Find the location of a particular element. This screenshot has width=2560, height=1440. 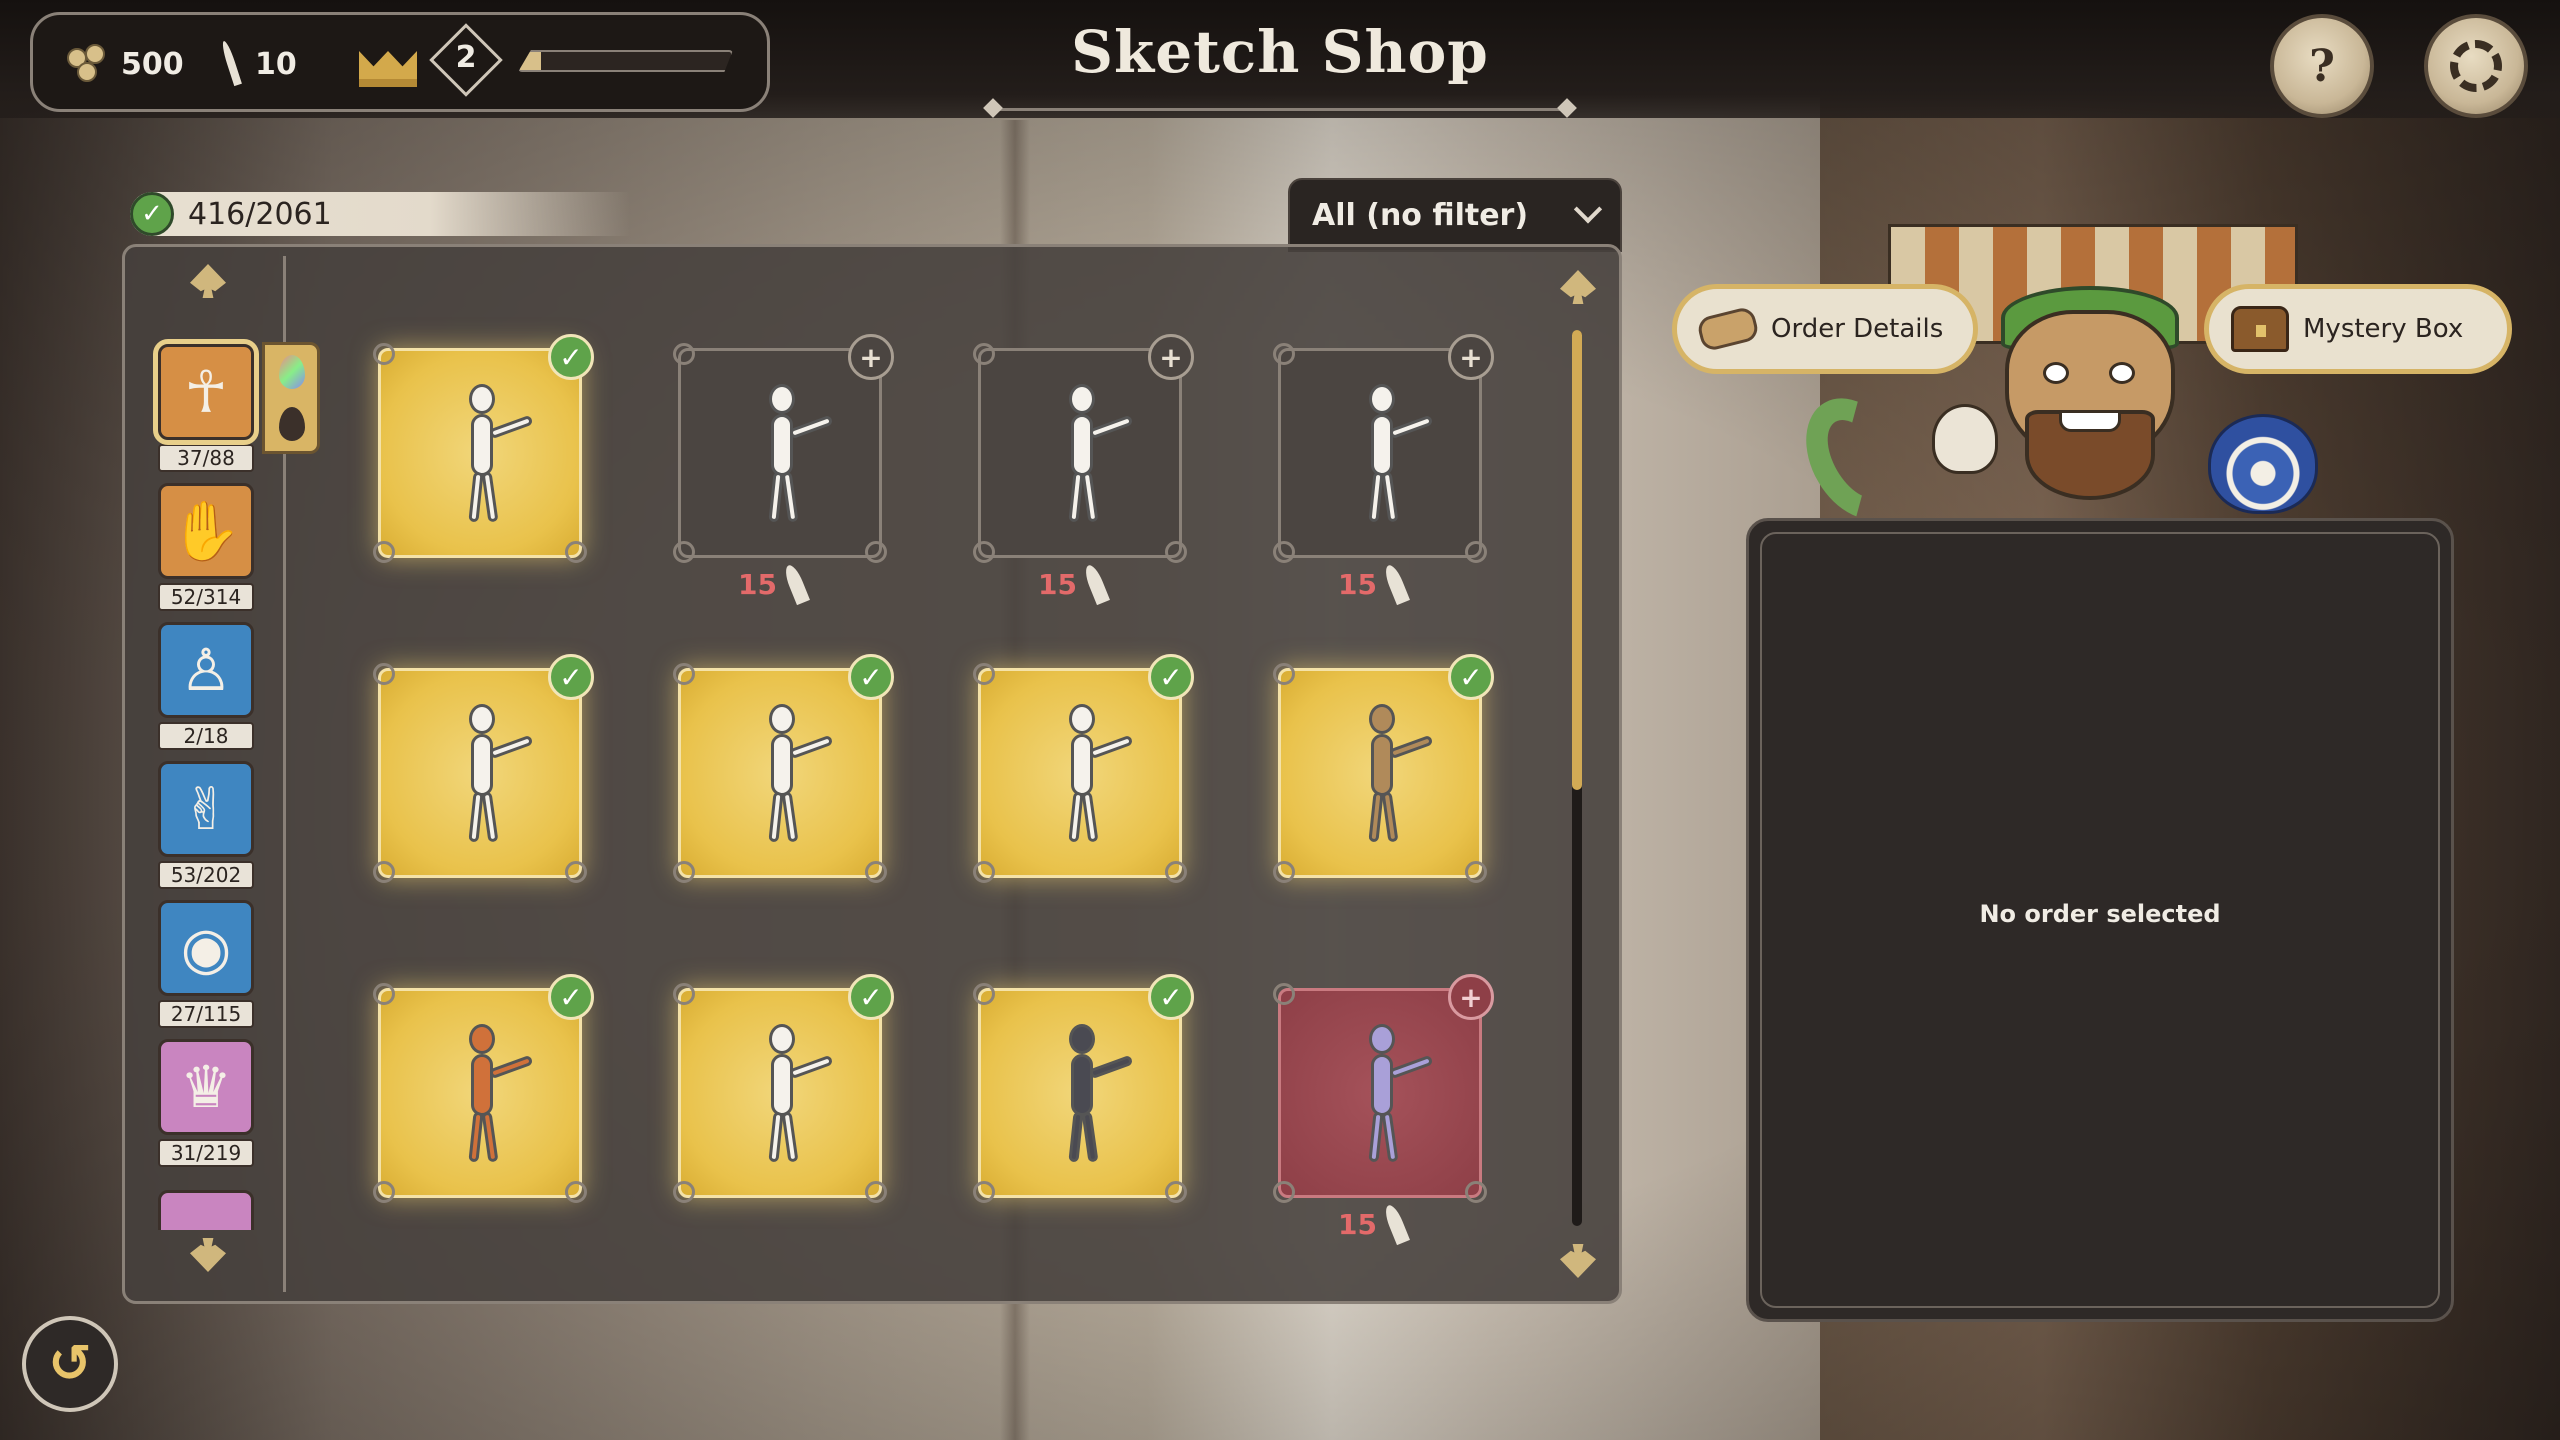

category-tile: ♛ is located at coordinates (206, 1087).